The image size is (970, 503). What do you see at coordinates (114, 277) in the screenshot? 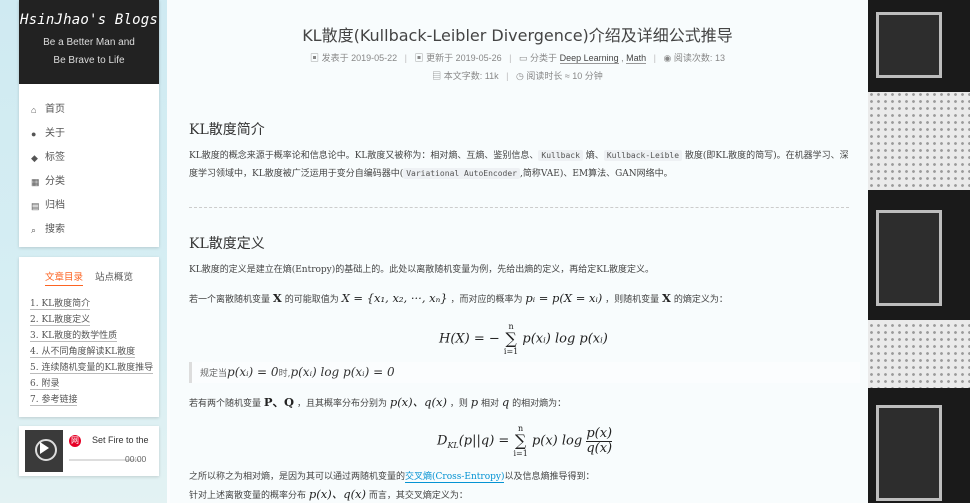
I see `tab-overview: 站点概览` at bounding box center [114, 277].